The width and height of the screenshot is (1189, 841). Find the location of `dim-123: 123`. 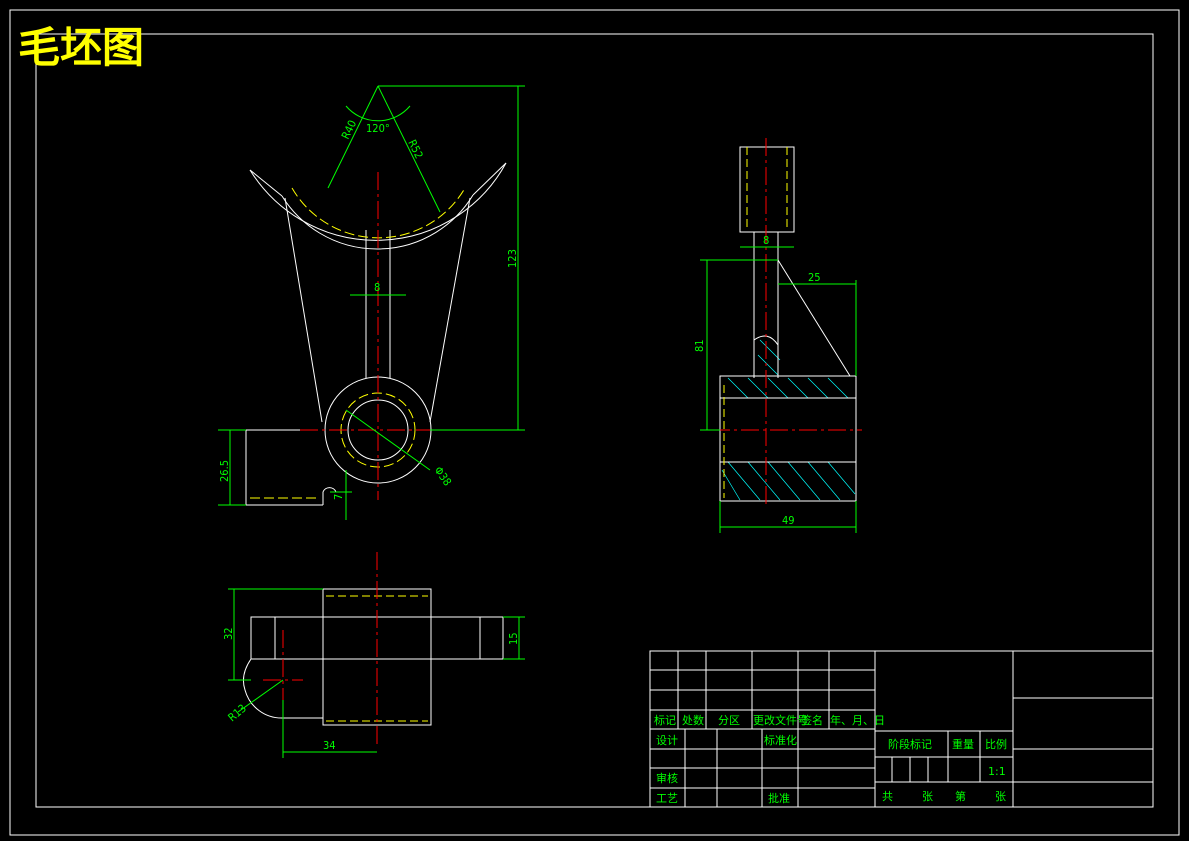

dim-123: 123 is located at coordinates (512, 258).